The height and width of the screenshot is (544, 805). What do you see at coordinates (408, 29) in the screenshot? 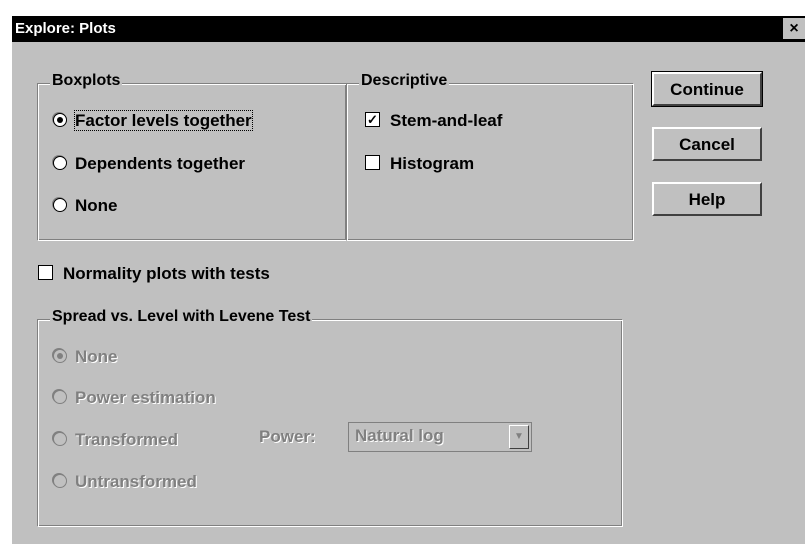
I see `title-bar: Explore: Plots ×` at bounding box center [408, 29].